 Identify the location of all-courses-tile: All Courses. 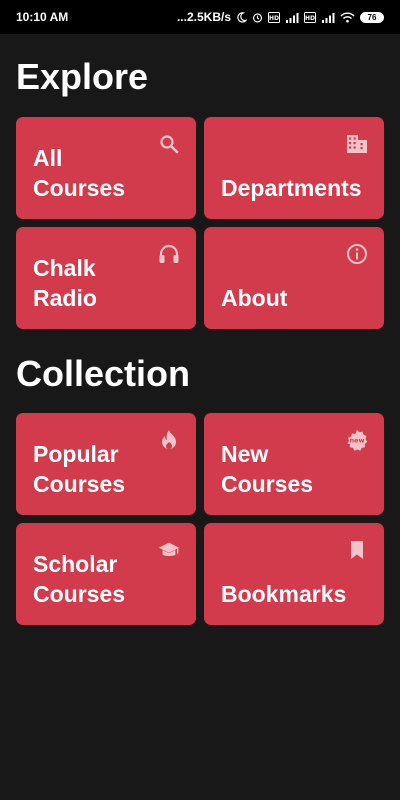
(106, 168).